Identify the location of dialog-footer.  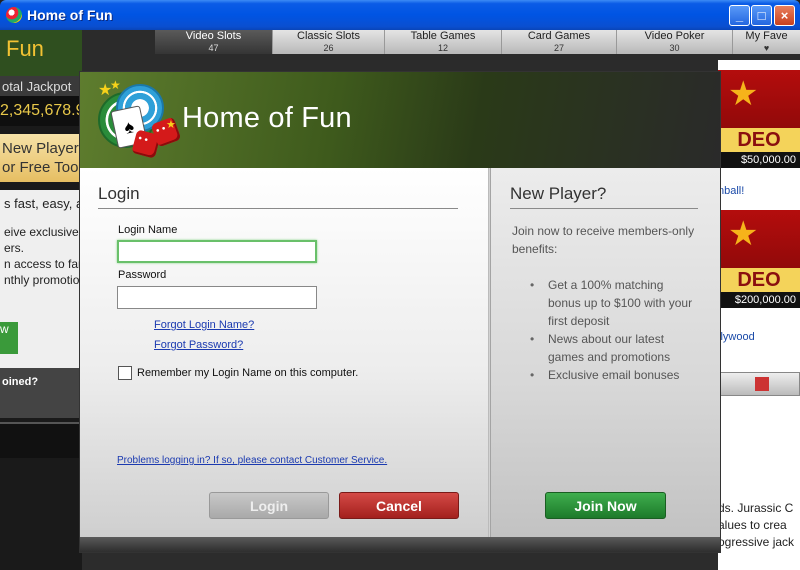
(400, 544).